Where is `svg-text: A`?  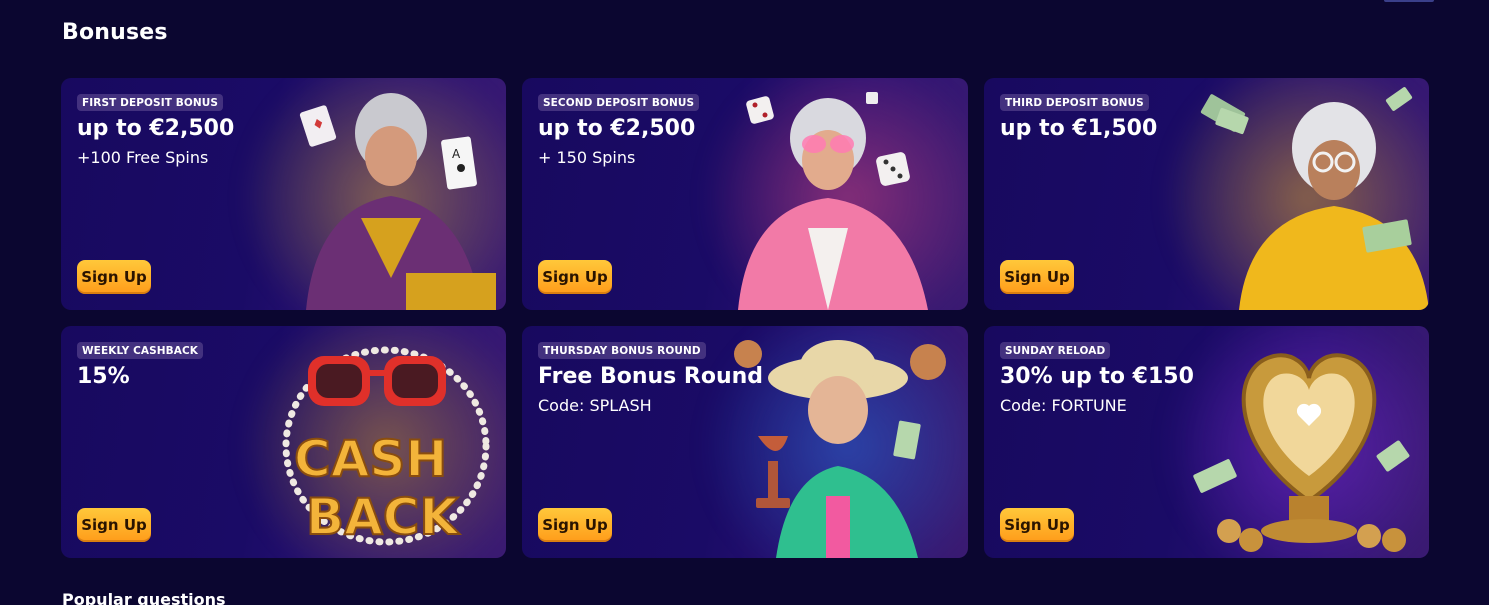
svg-text: A is located at coordinates (456, 154).